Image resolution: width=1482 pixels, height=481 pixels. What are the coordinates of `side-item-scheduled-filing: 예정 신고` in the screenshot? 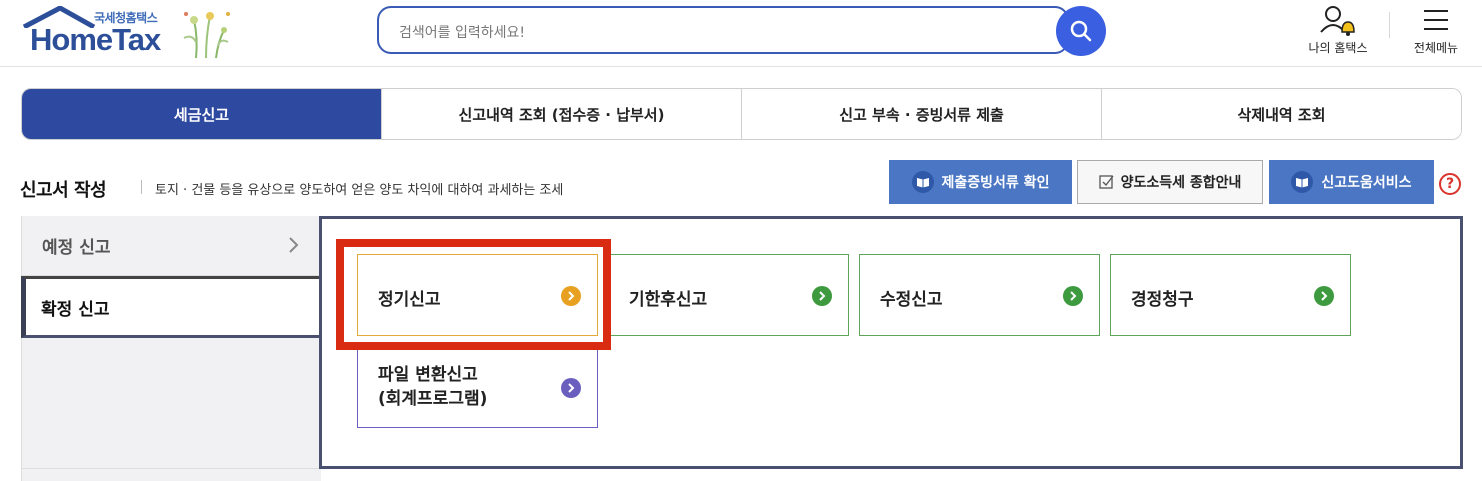 It's located at (172, 246).